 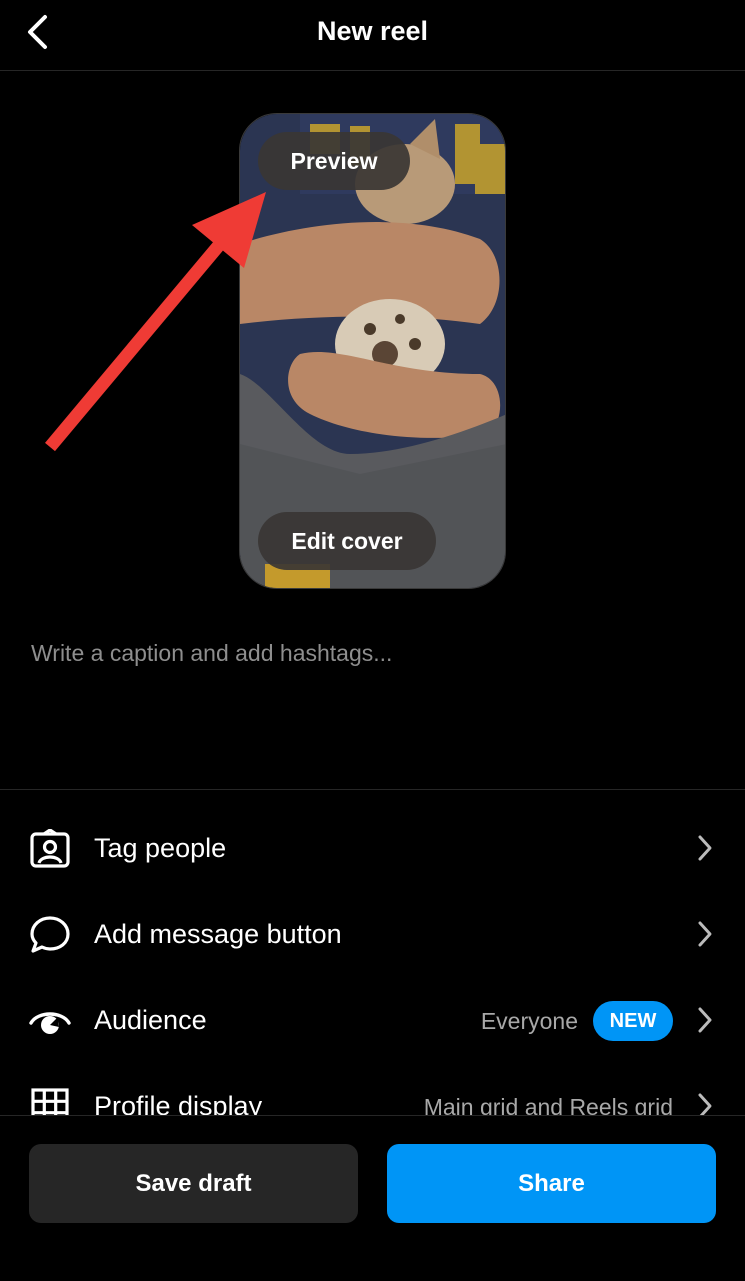 What do you see at coordinates (150, 1020) in the screenshot?
I see `audience-label: Audience` at bounding box center [150, 1020].